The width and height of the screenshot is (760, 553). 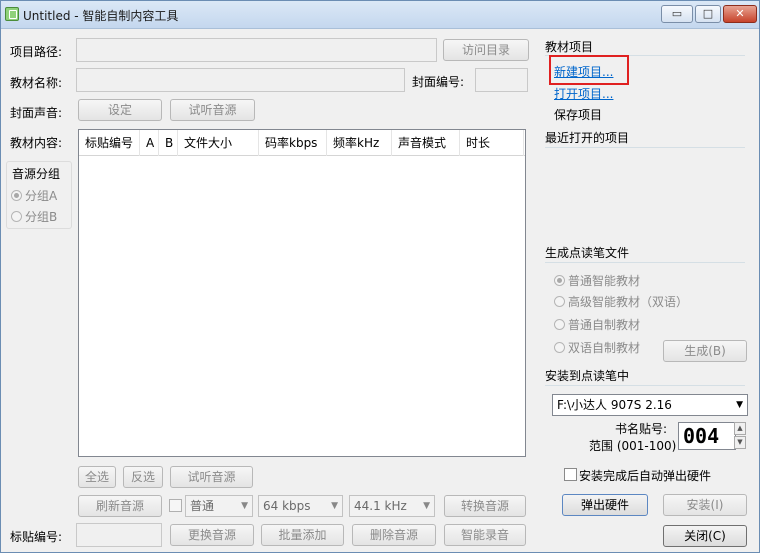 I want to click on range-label: 范围 (001-100), so click(x=633, y=446).